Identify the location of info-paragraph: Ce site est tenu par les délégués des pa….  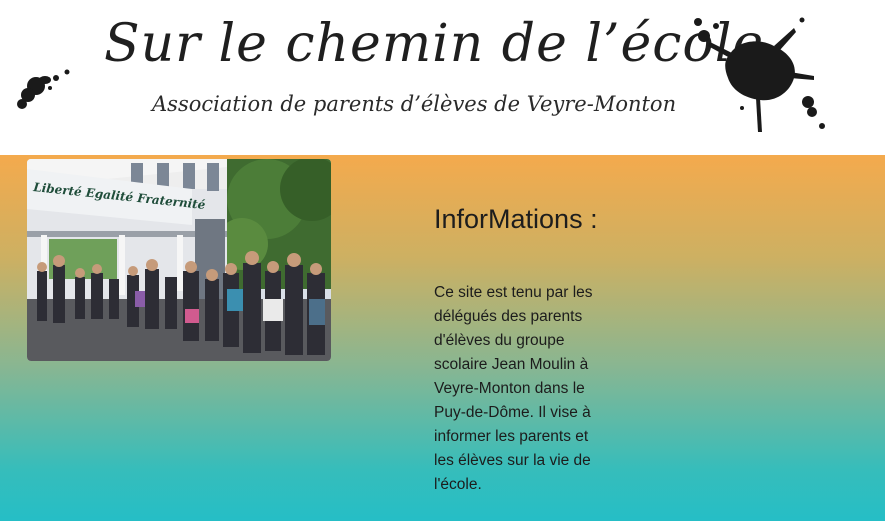
(513, 388).